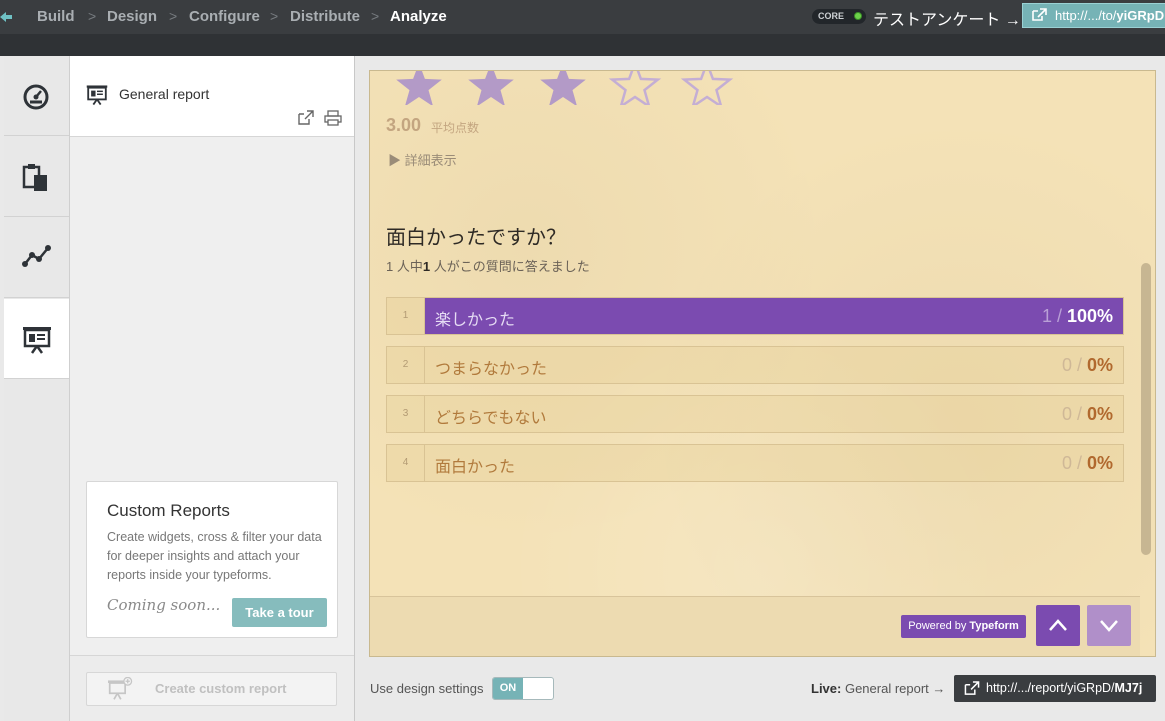  What do you see at coordinates (1054, 316) in the screenshot?
I see `choice-count: 1 /` at bounding box center [1054, 316].